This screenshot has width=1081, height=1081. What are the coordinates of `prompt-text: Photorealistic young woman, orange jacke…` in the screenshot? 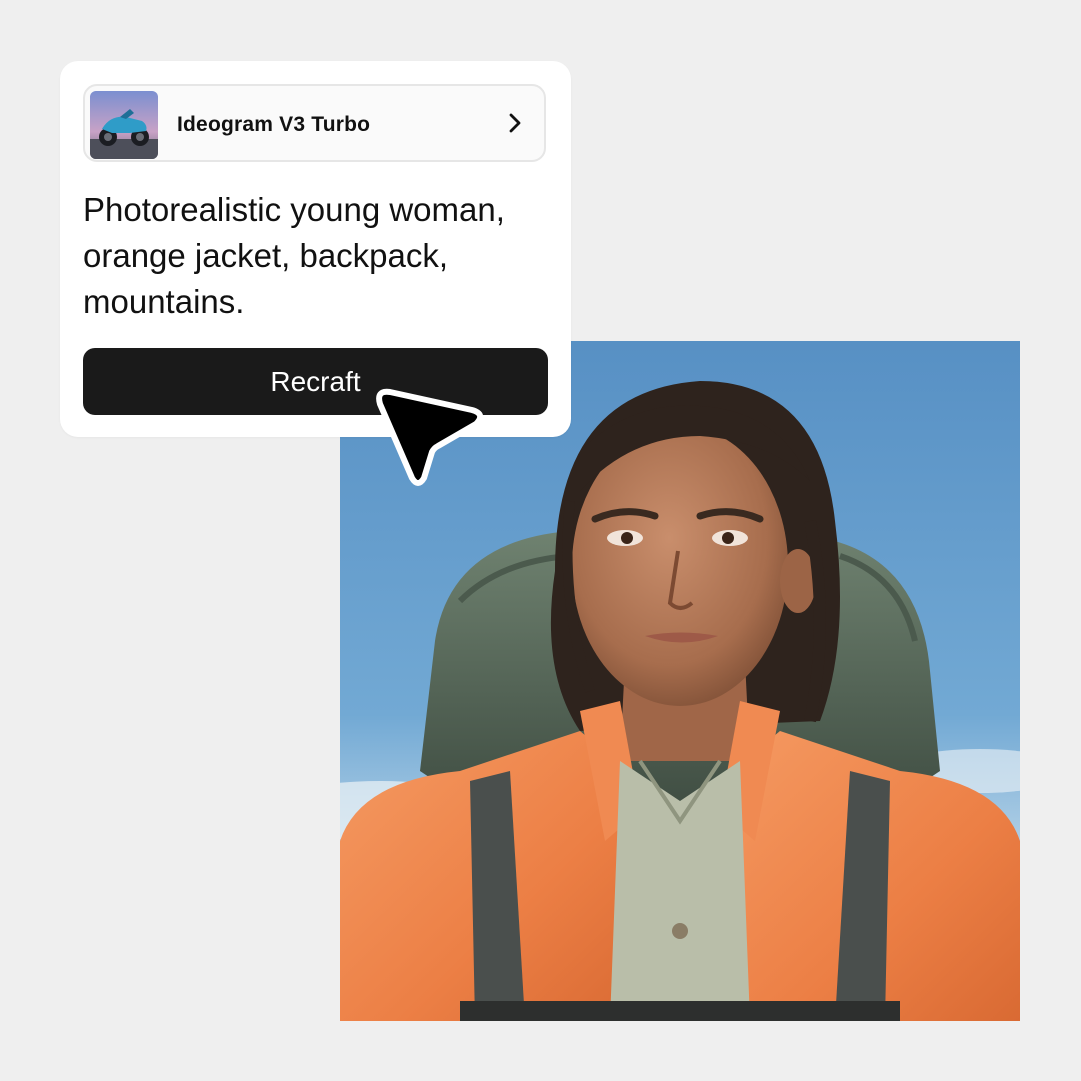 It's located at (318, 256).